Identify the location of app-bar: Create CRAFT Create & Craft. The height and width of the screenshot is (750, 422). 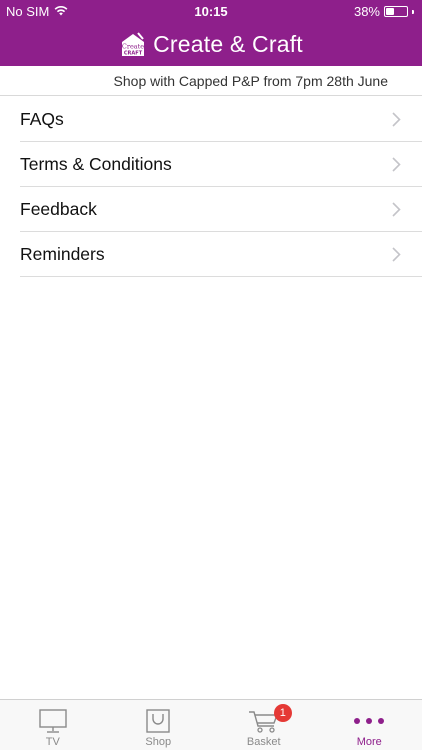
(211, 44).